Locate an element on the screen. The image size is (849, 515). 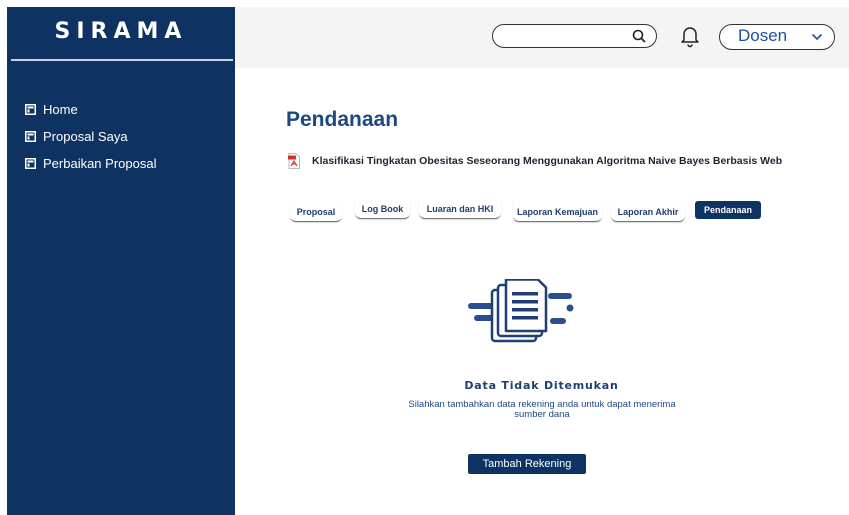
tab-log-book: Log Book is located at coordinates (382, 209).